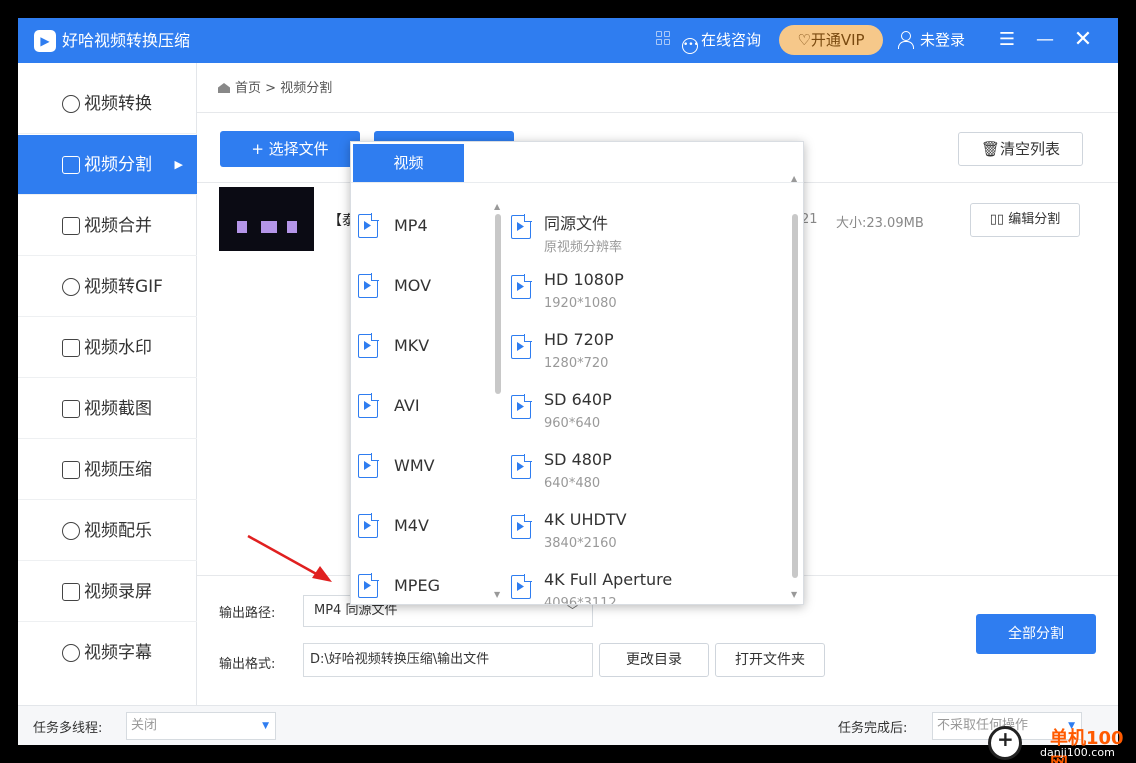 The image size is (1136, 763). I want to click on sidebar-item-subtitle: 视频字幕, so click(107, 653).